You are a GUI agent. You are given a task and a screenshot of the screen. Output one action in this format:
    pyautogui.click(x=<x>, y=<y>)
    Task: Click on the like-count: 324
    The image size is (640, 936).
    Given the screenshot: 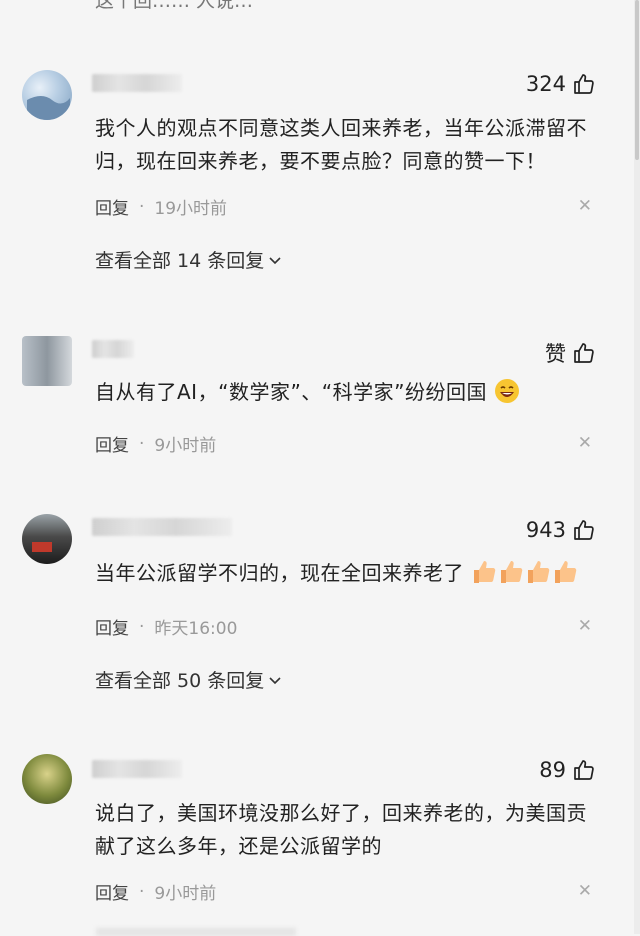 What is the action you would take?
    pyautogui.click(x=545, y=84)
    